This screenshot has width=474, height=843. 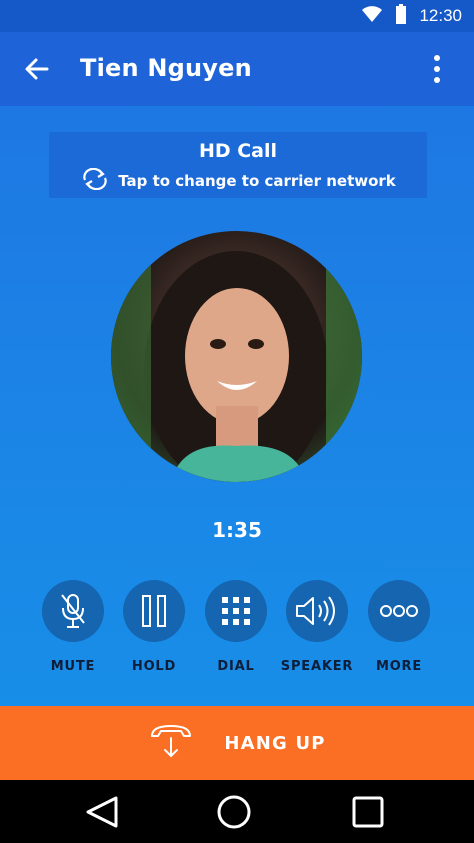 What do you see at coordinates (275, 743) in the screenshot?
I see `hang-up-label: HANG UP` at bounding box center [275, 743].